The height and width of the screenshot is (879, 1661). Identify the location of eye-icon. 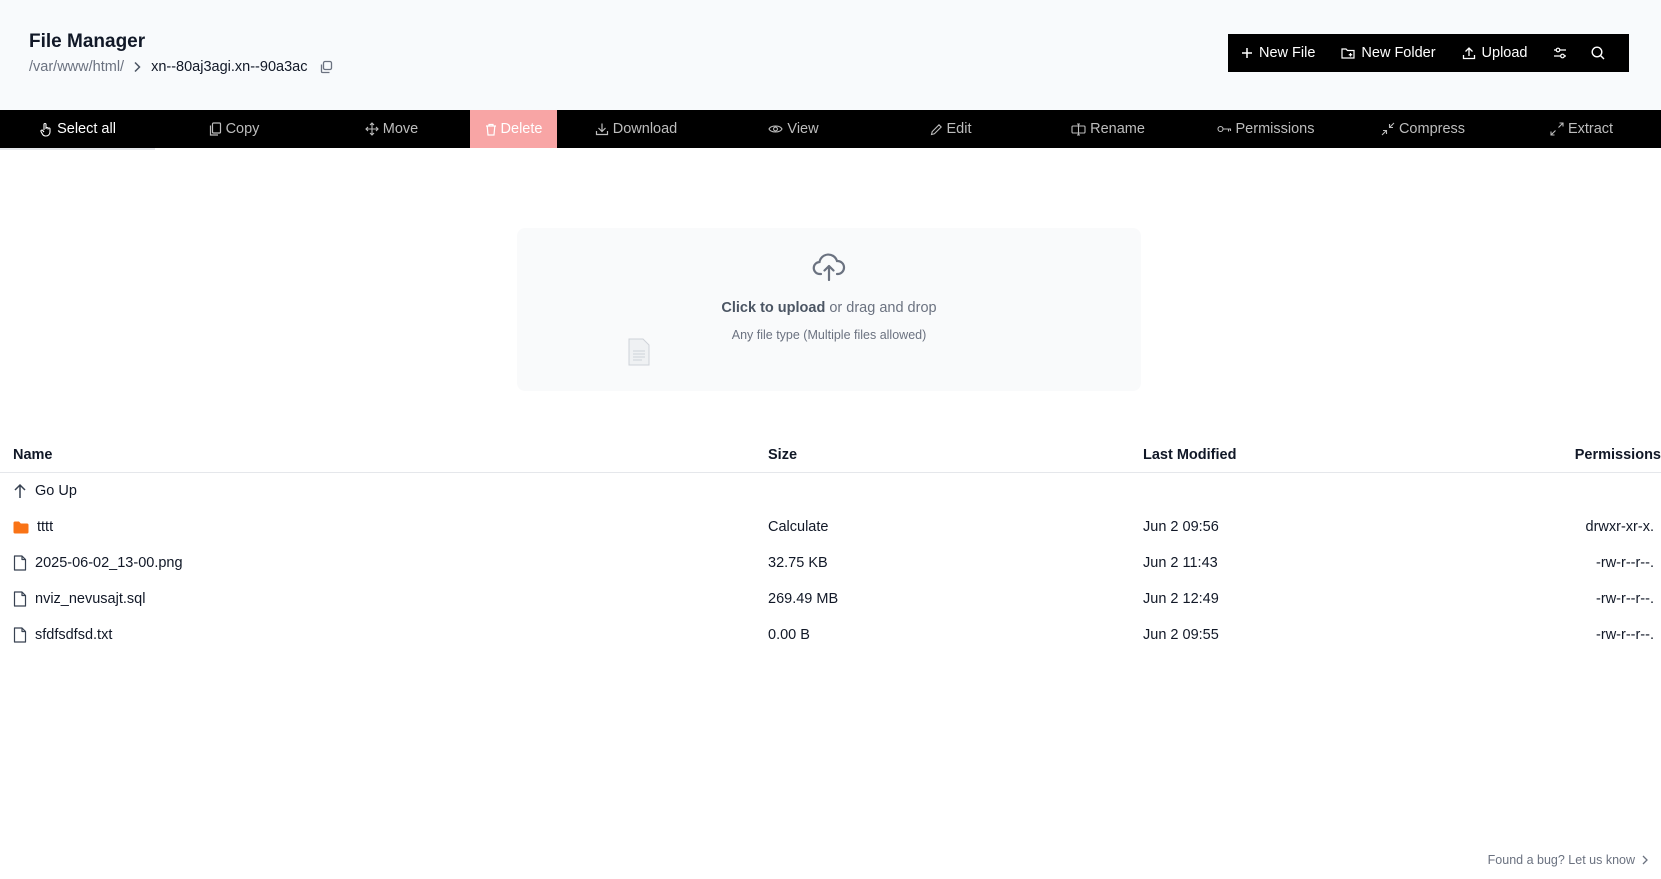
(776, 129).